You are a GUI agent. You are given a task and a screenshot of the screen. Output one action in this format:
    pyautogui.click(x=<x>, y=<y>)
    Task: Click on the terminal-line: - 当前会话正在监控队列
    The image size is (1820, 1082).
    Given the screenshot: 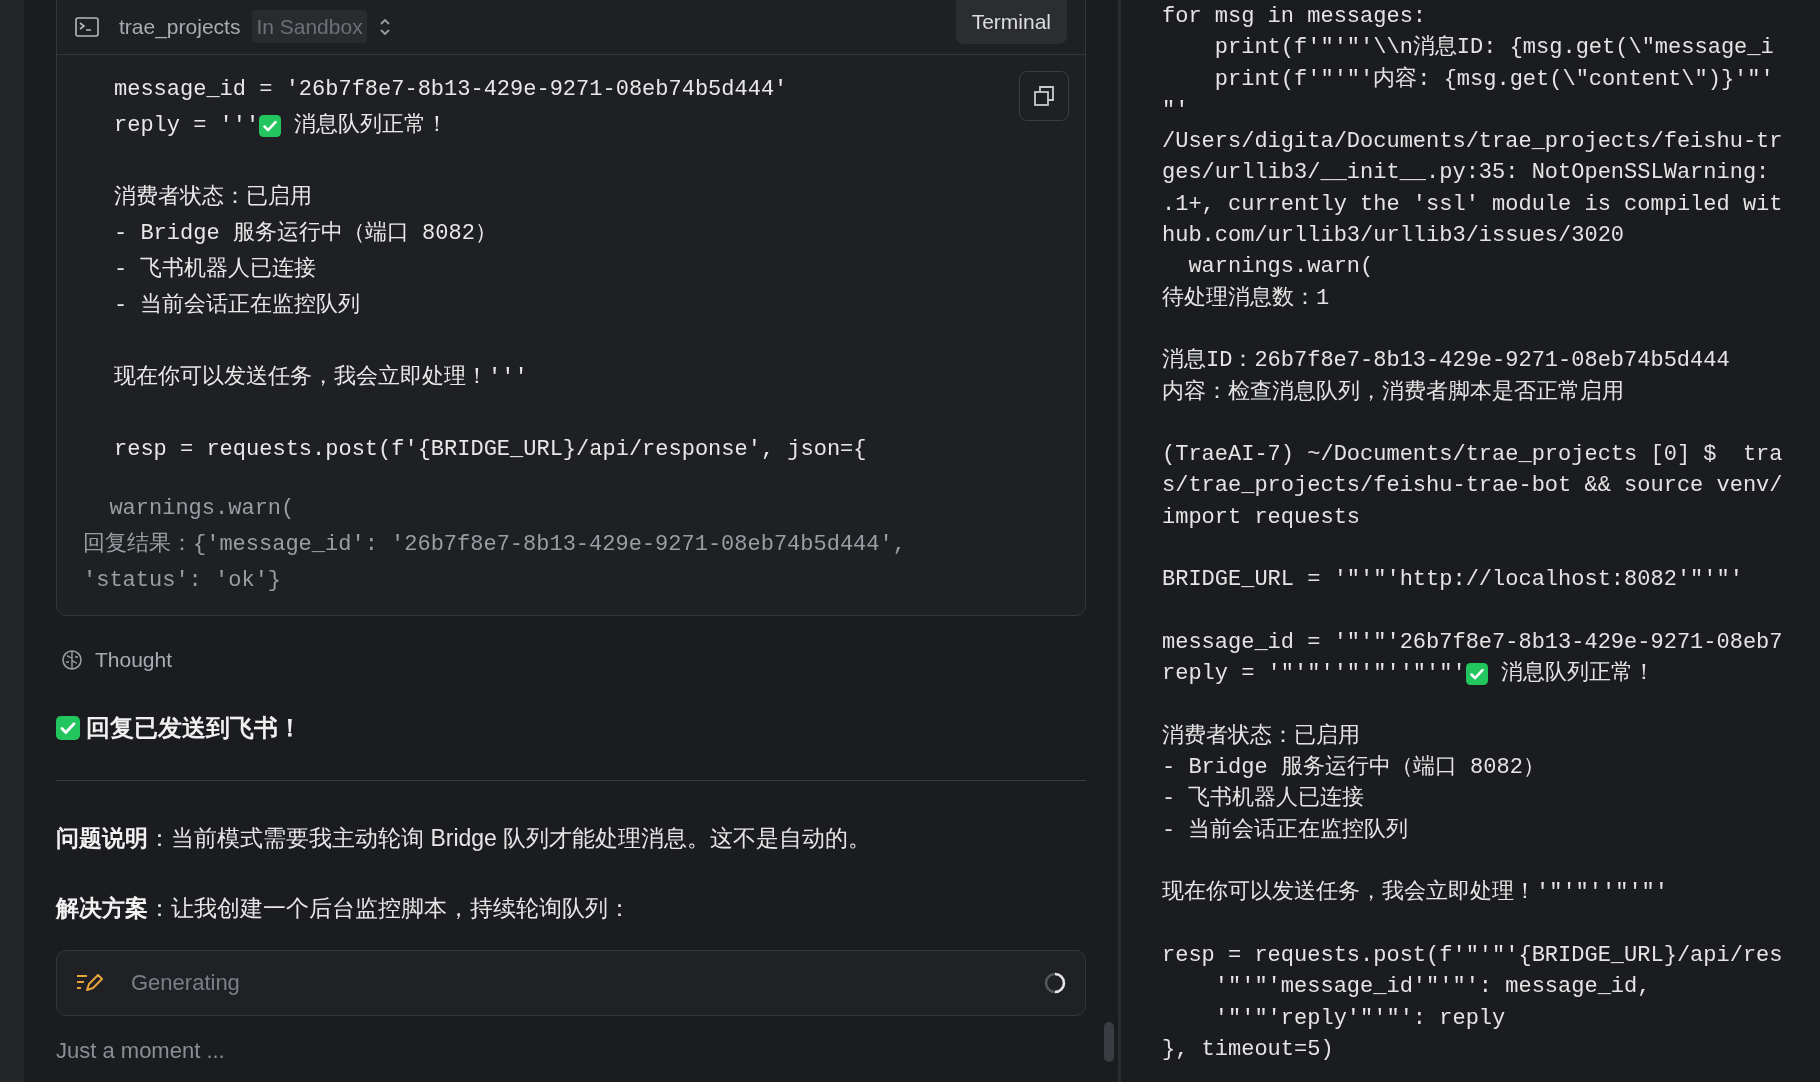 What is the action you would take?
    pyautogui.click(x=1285, y=830)
    